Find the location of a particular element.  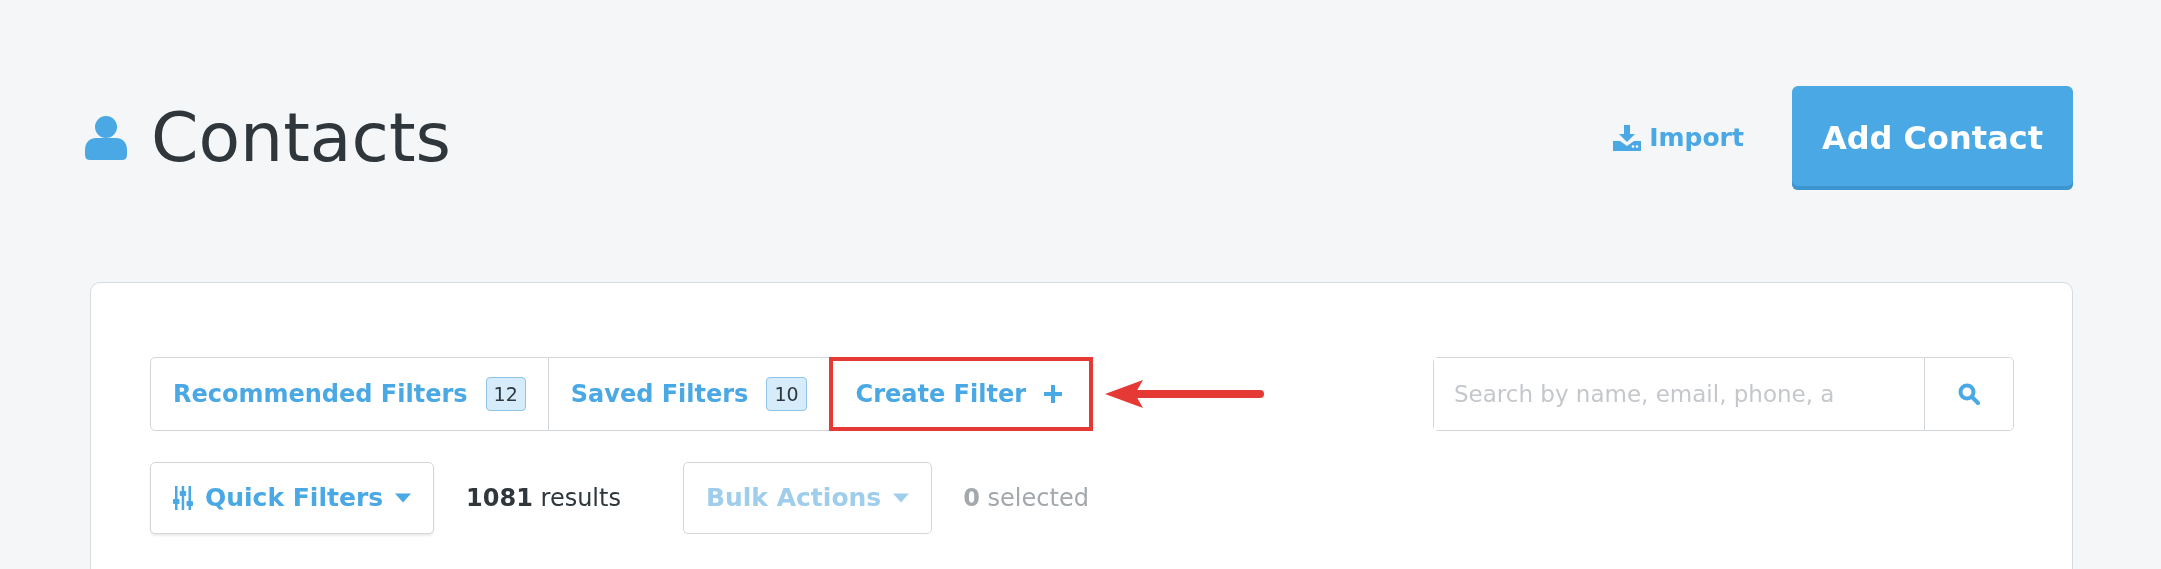

add-contact-button: Add Contact is located at coordinates (1932, 138).